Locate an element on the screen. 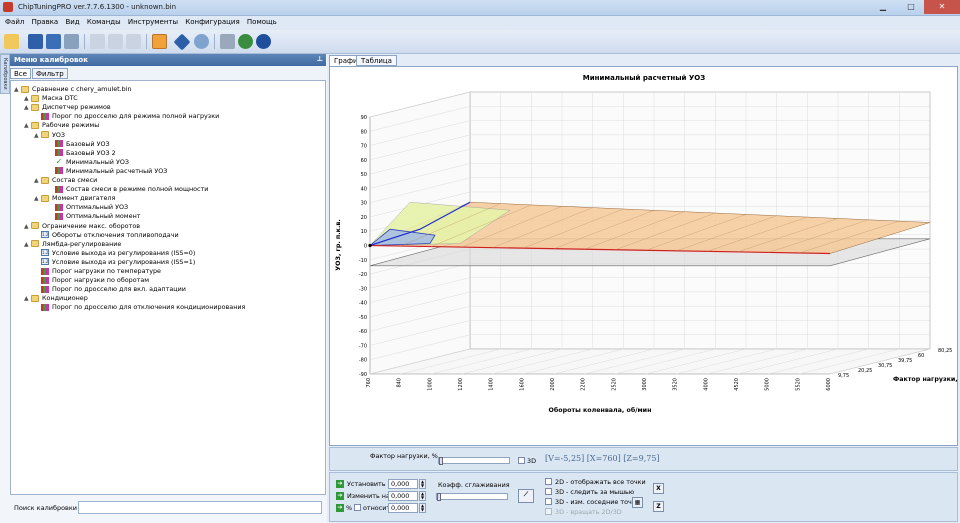  set-label: Установить в is located at coordinates (369, 484).